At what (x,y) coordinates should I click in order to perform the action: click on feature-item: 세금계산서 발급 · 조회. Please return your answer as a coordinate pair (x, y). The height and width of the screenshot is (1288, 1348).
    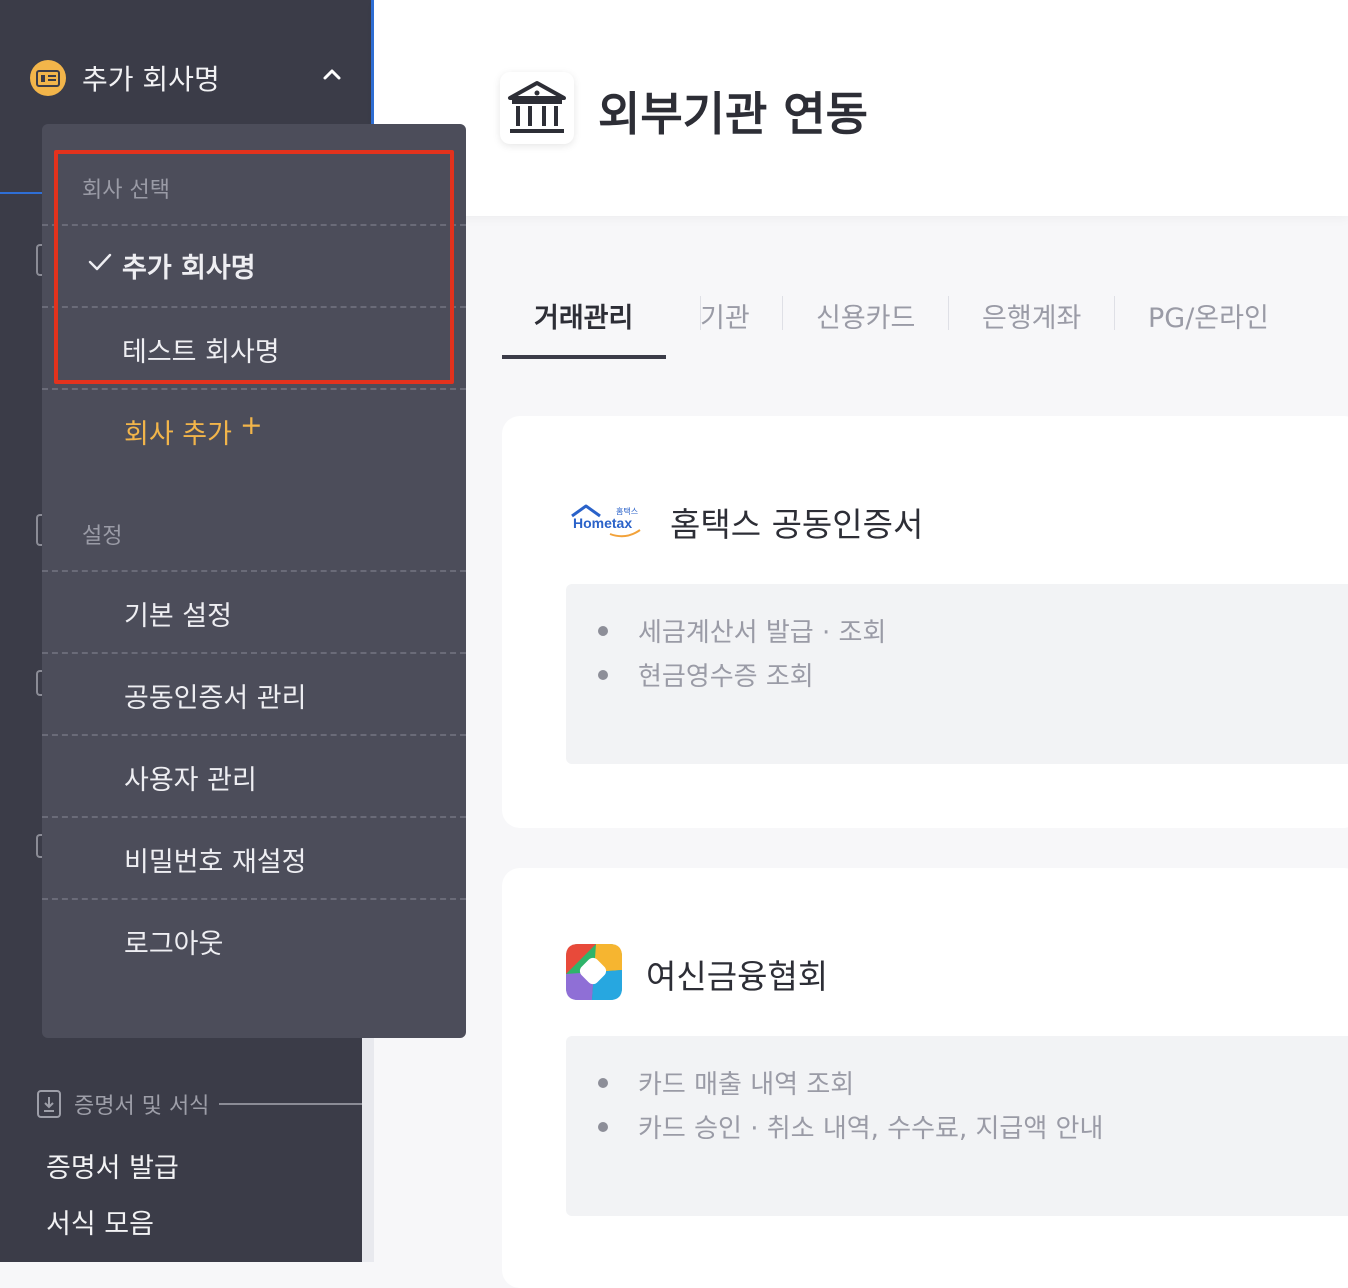
    Looking at the image, I should click on (762, 633).